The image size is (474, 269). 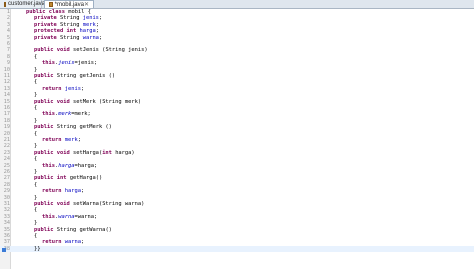 I want to click on tab-label: customer.java, so click(x=27, y=4).